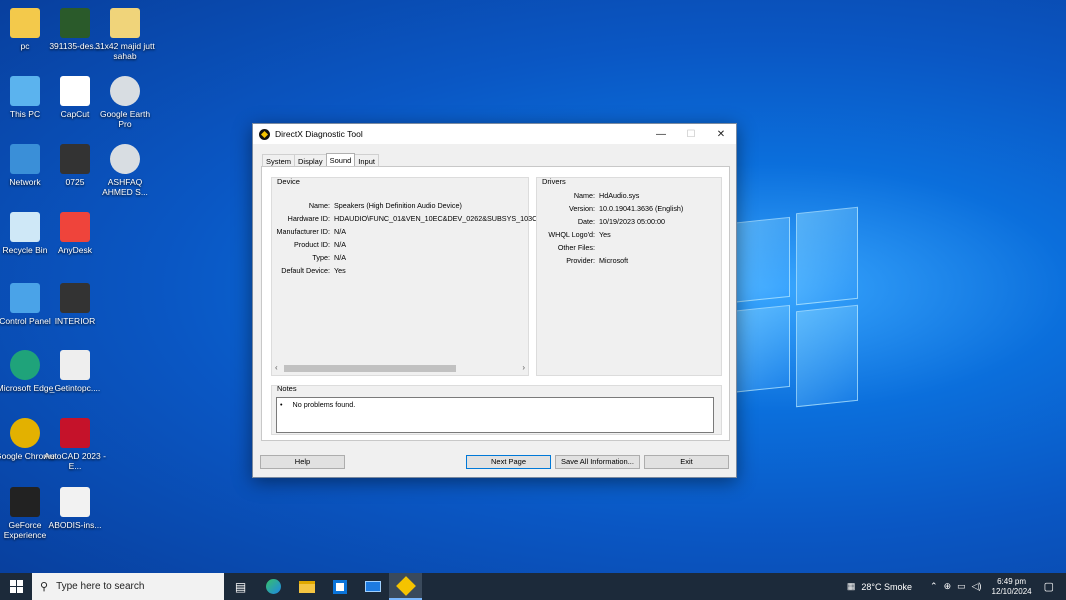  What do you see at coordinates (25, 23) in the screenshot?
I see `folder-user-icon` at bounding box center [25, 23].